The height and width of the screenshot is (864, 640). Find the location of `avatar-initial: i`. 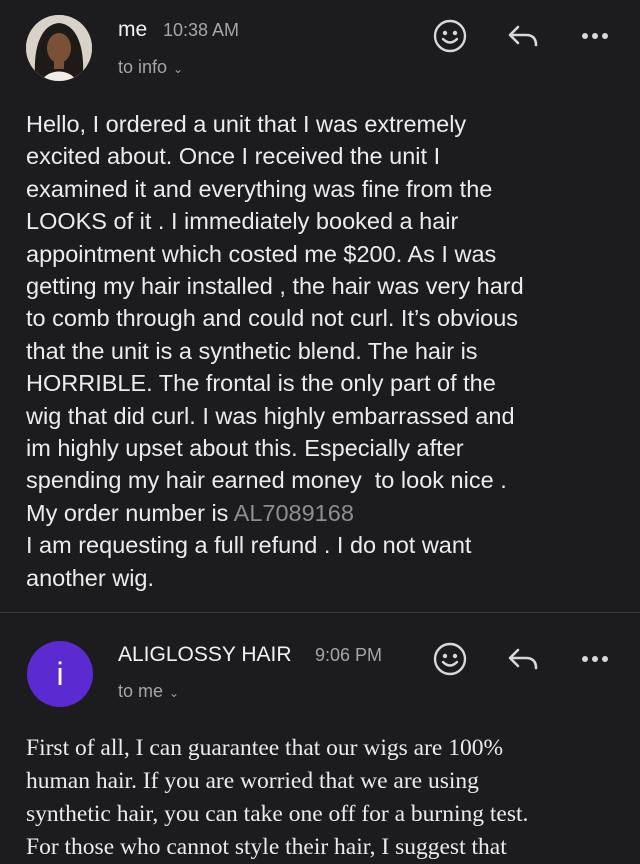

avatar-initial: i is located at coordinates (60, 673).